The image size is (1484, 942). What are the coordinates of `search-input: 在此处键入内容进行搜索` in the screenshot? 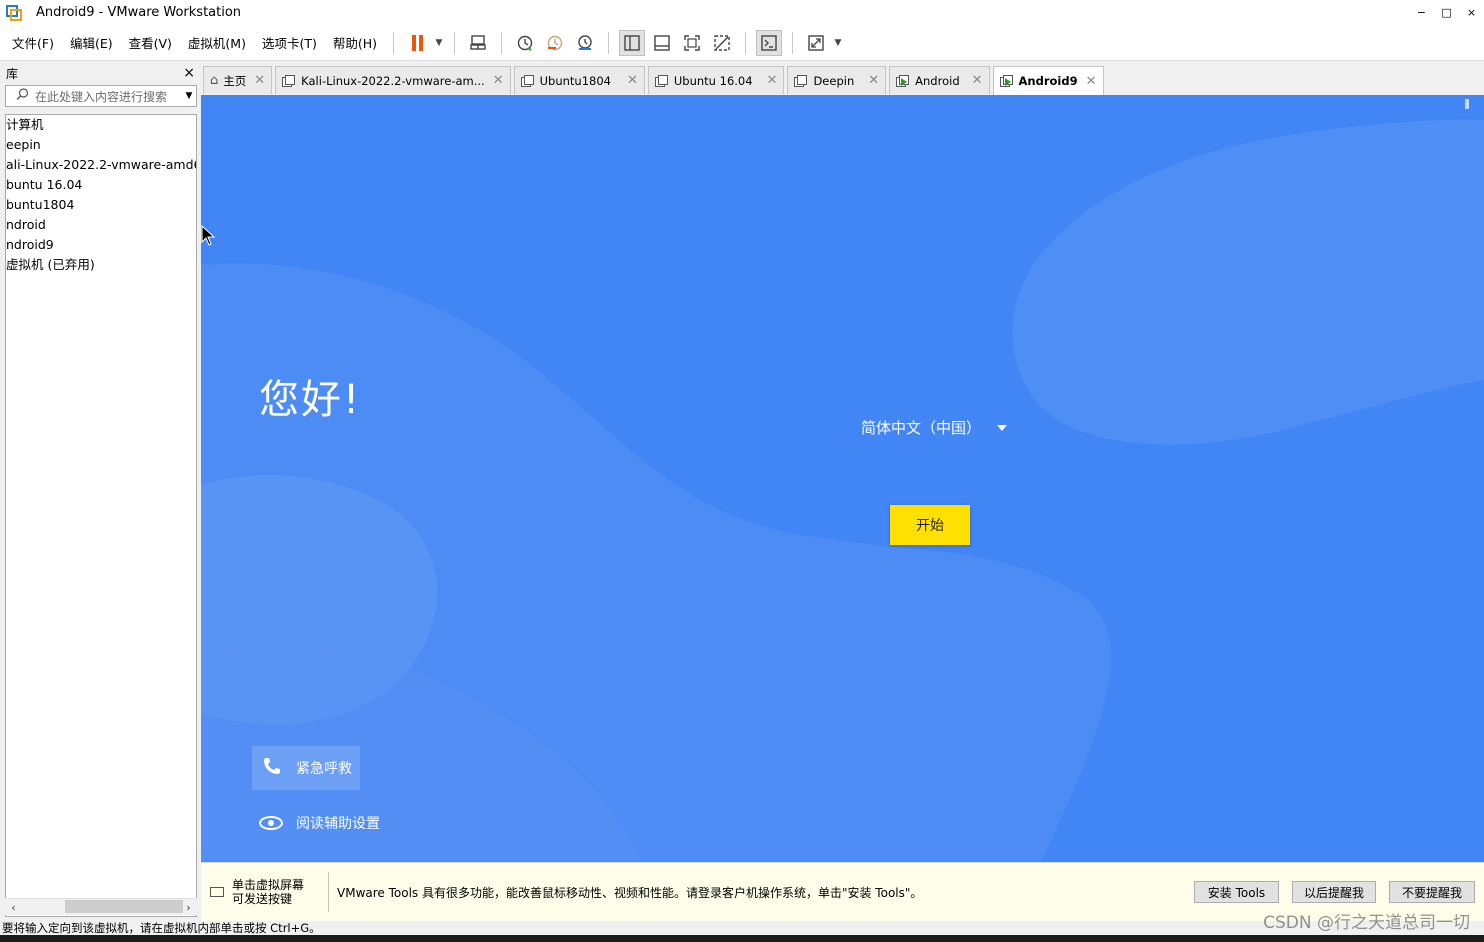 It's located at (108, 96).